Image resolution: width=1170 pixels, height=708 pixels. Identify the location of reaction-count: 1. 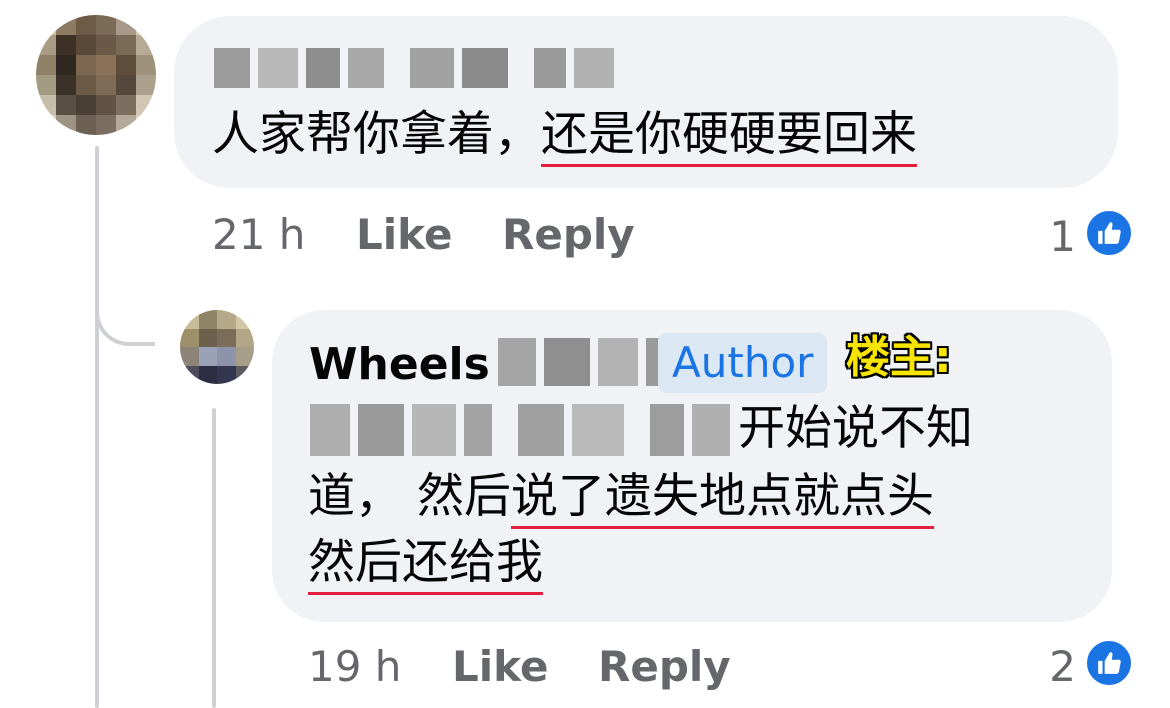
(1053, 237).